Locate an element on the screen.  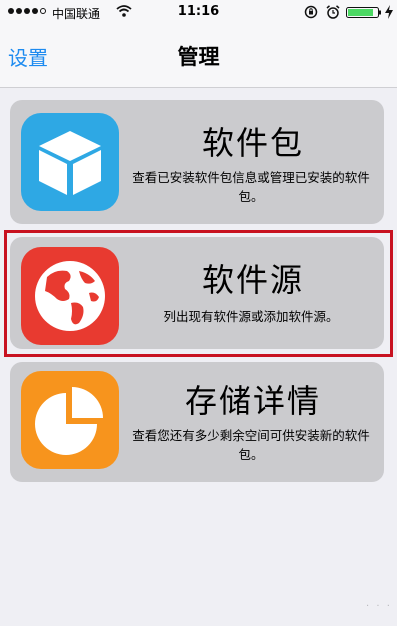
status-bar: 中国联通 11:16 is located at coordinates (198, 12).